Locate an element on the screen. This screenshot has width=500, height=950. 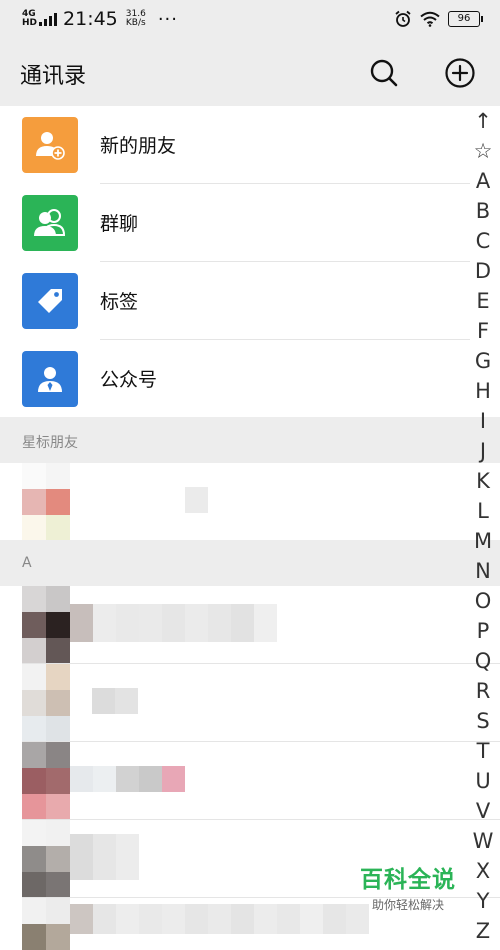
index-letter: R is located at coordinates (483, 691).